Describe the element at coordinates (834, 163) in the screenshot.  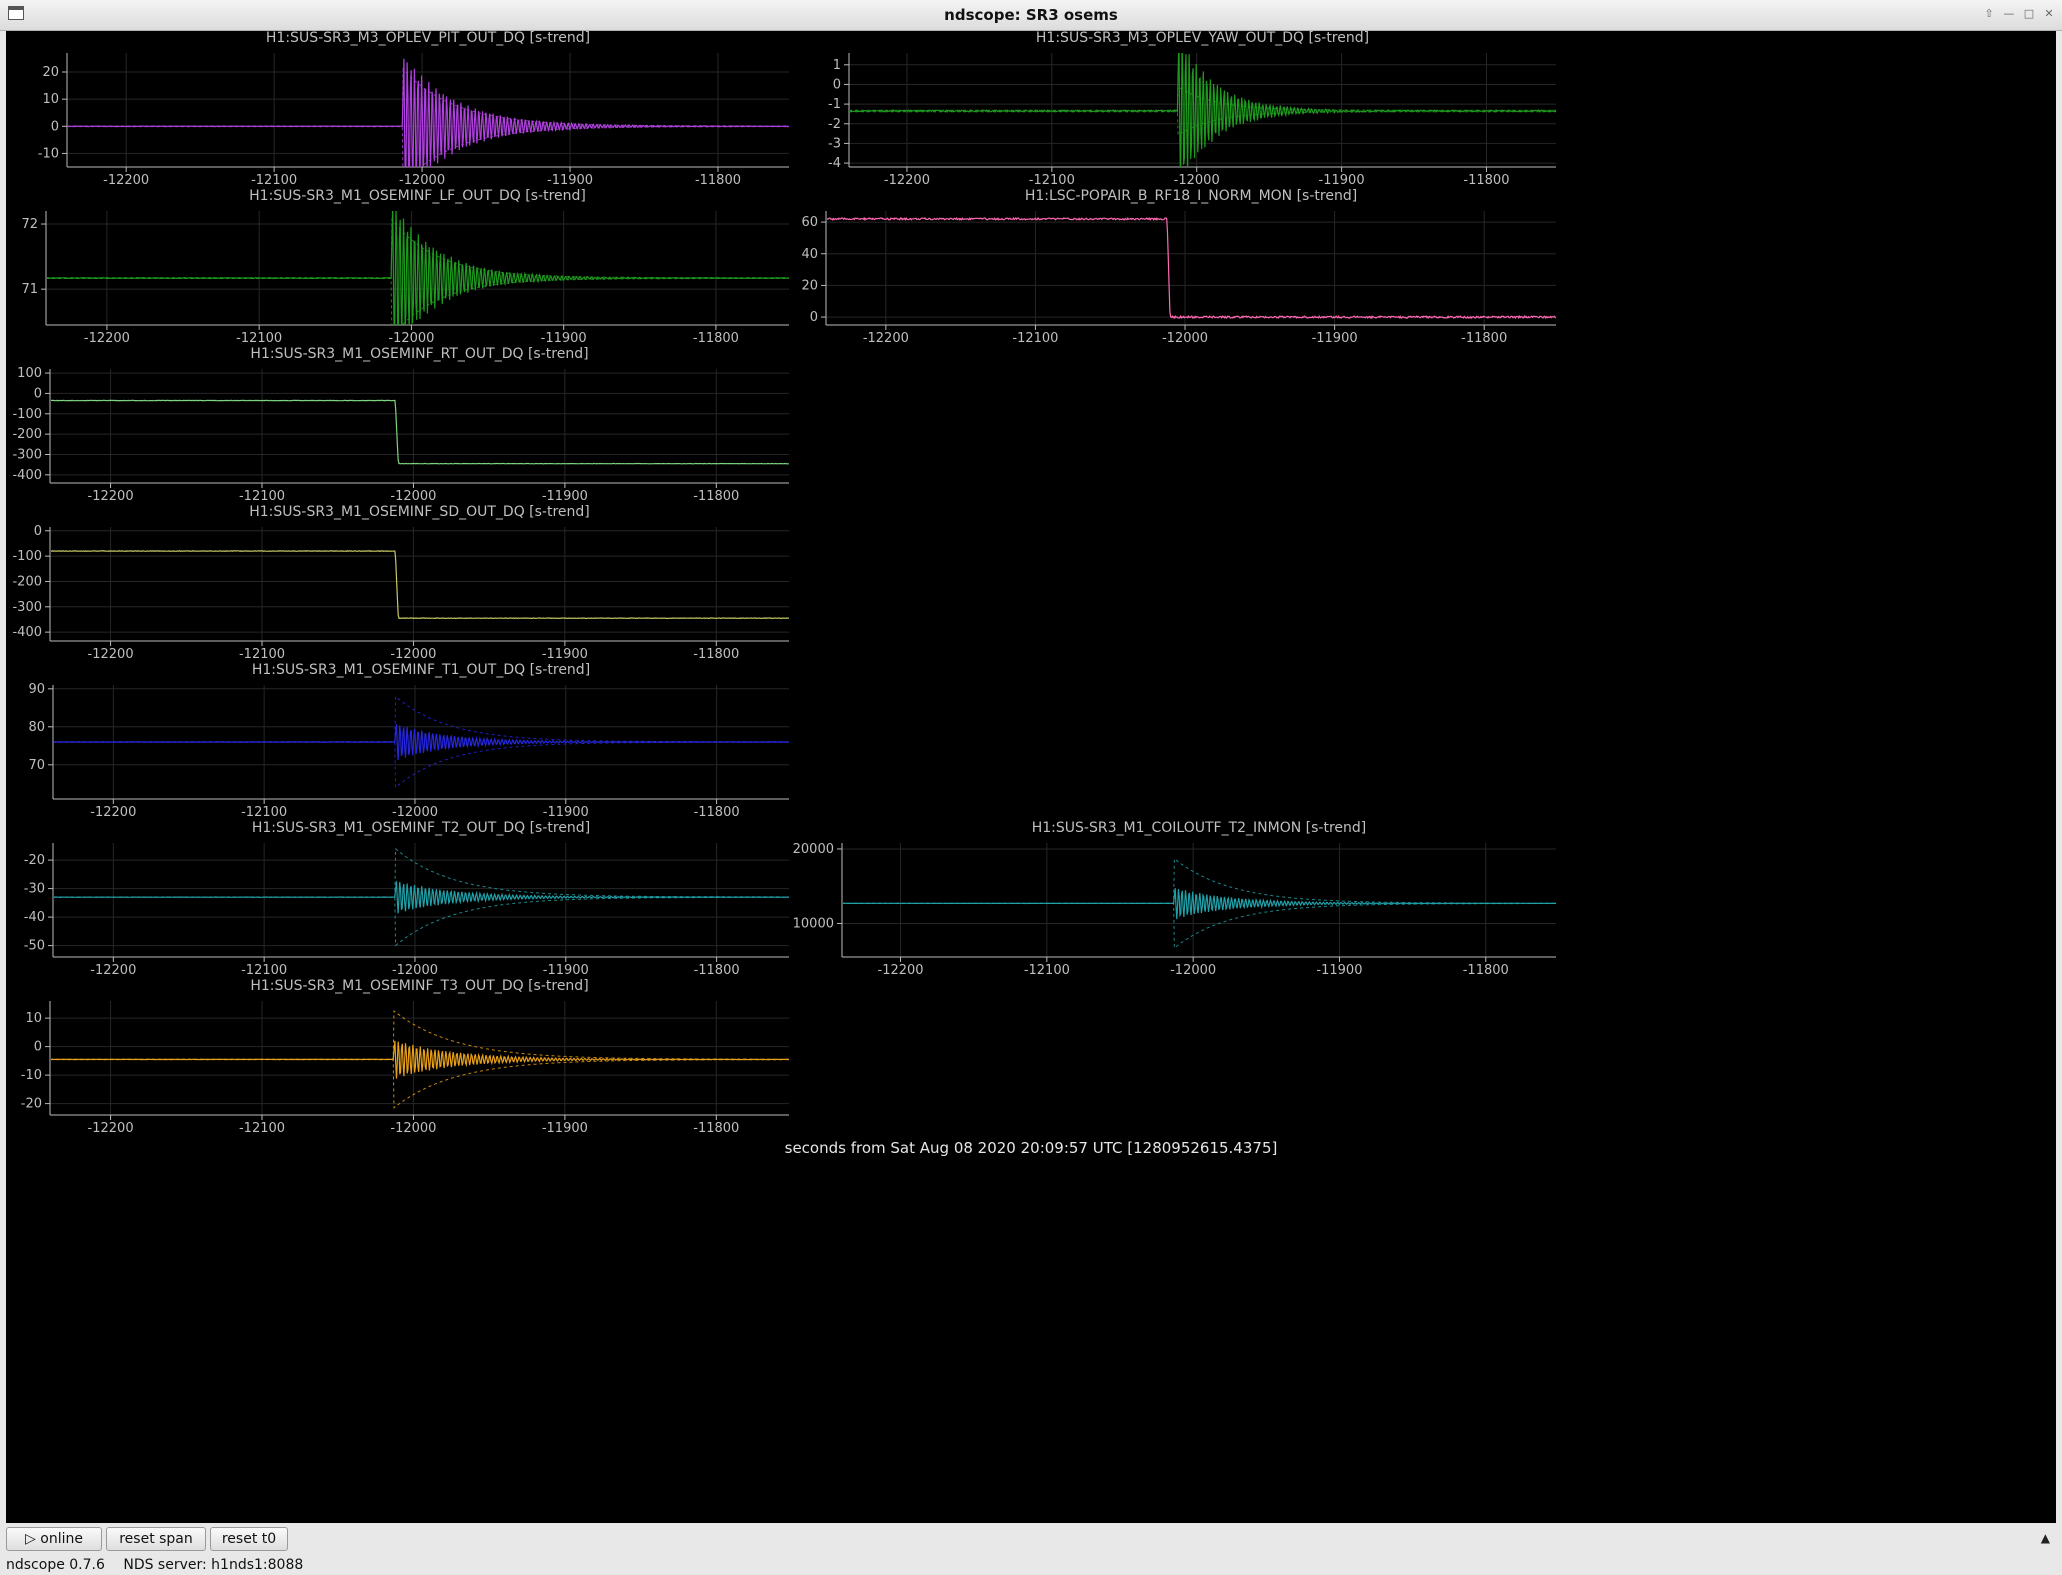
I see `y-tick-label: -4` at that location.